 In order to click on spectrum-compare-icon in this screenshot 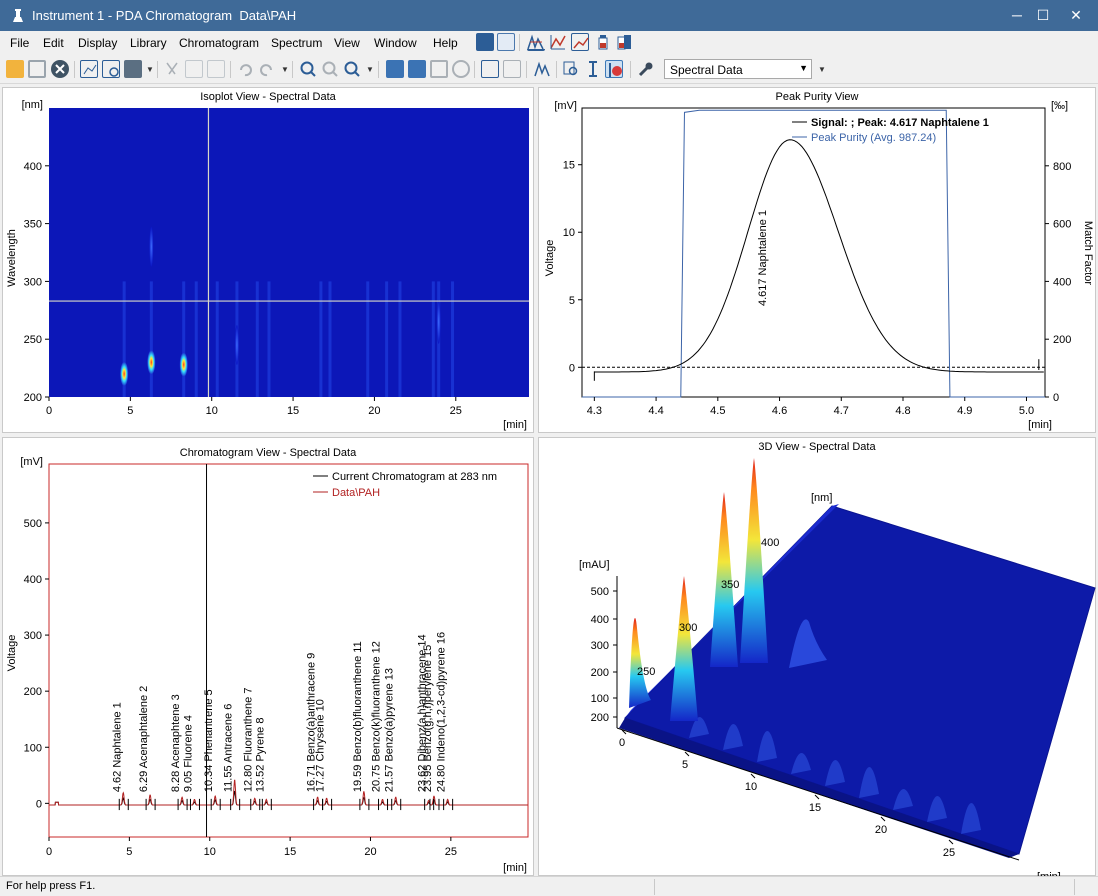, I will do `click(506, 42)`.